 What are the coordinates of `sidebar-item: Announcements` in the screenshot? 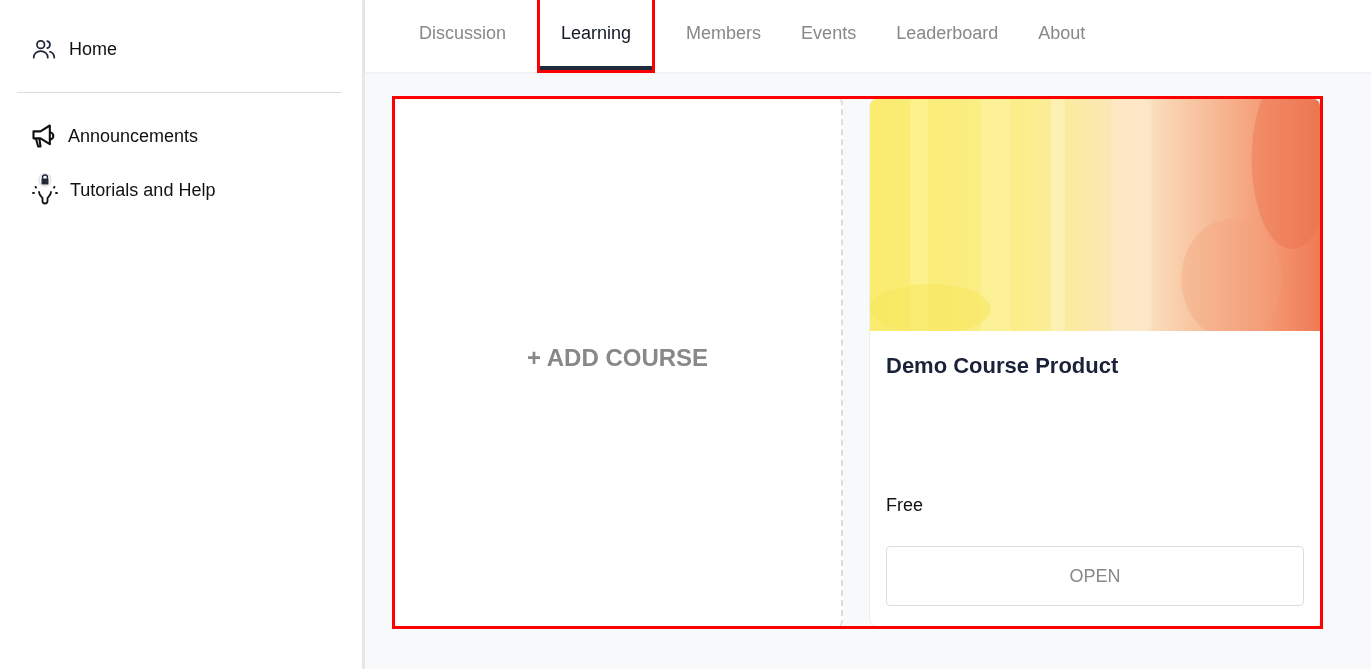 It's located at (181, 136).